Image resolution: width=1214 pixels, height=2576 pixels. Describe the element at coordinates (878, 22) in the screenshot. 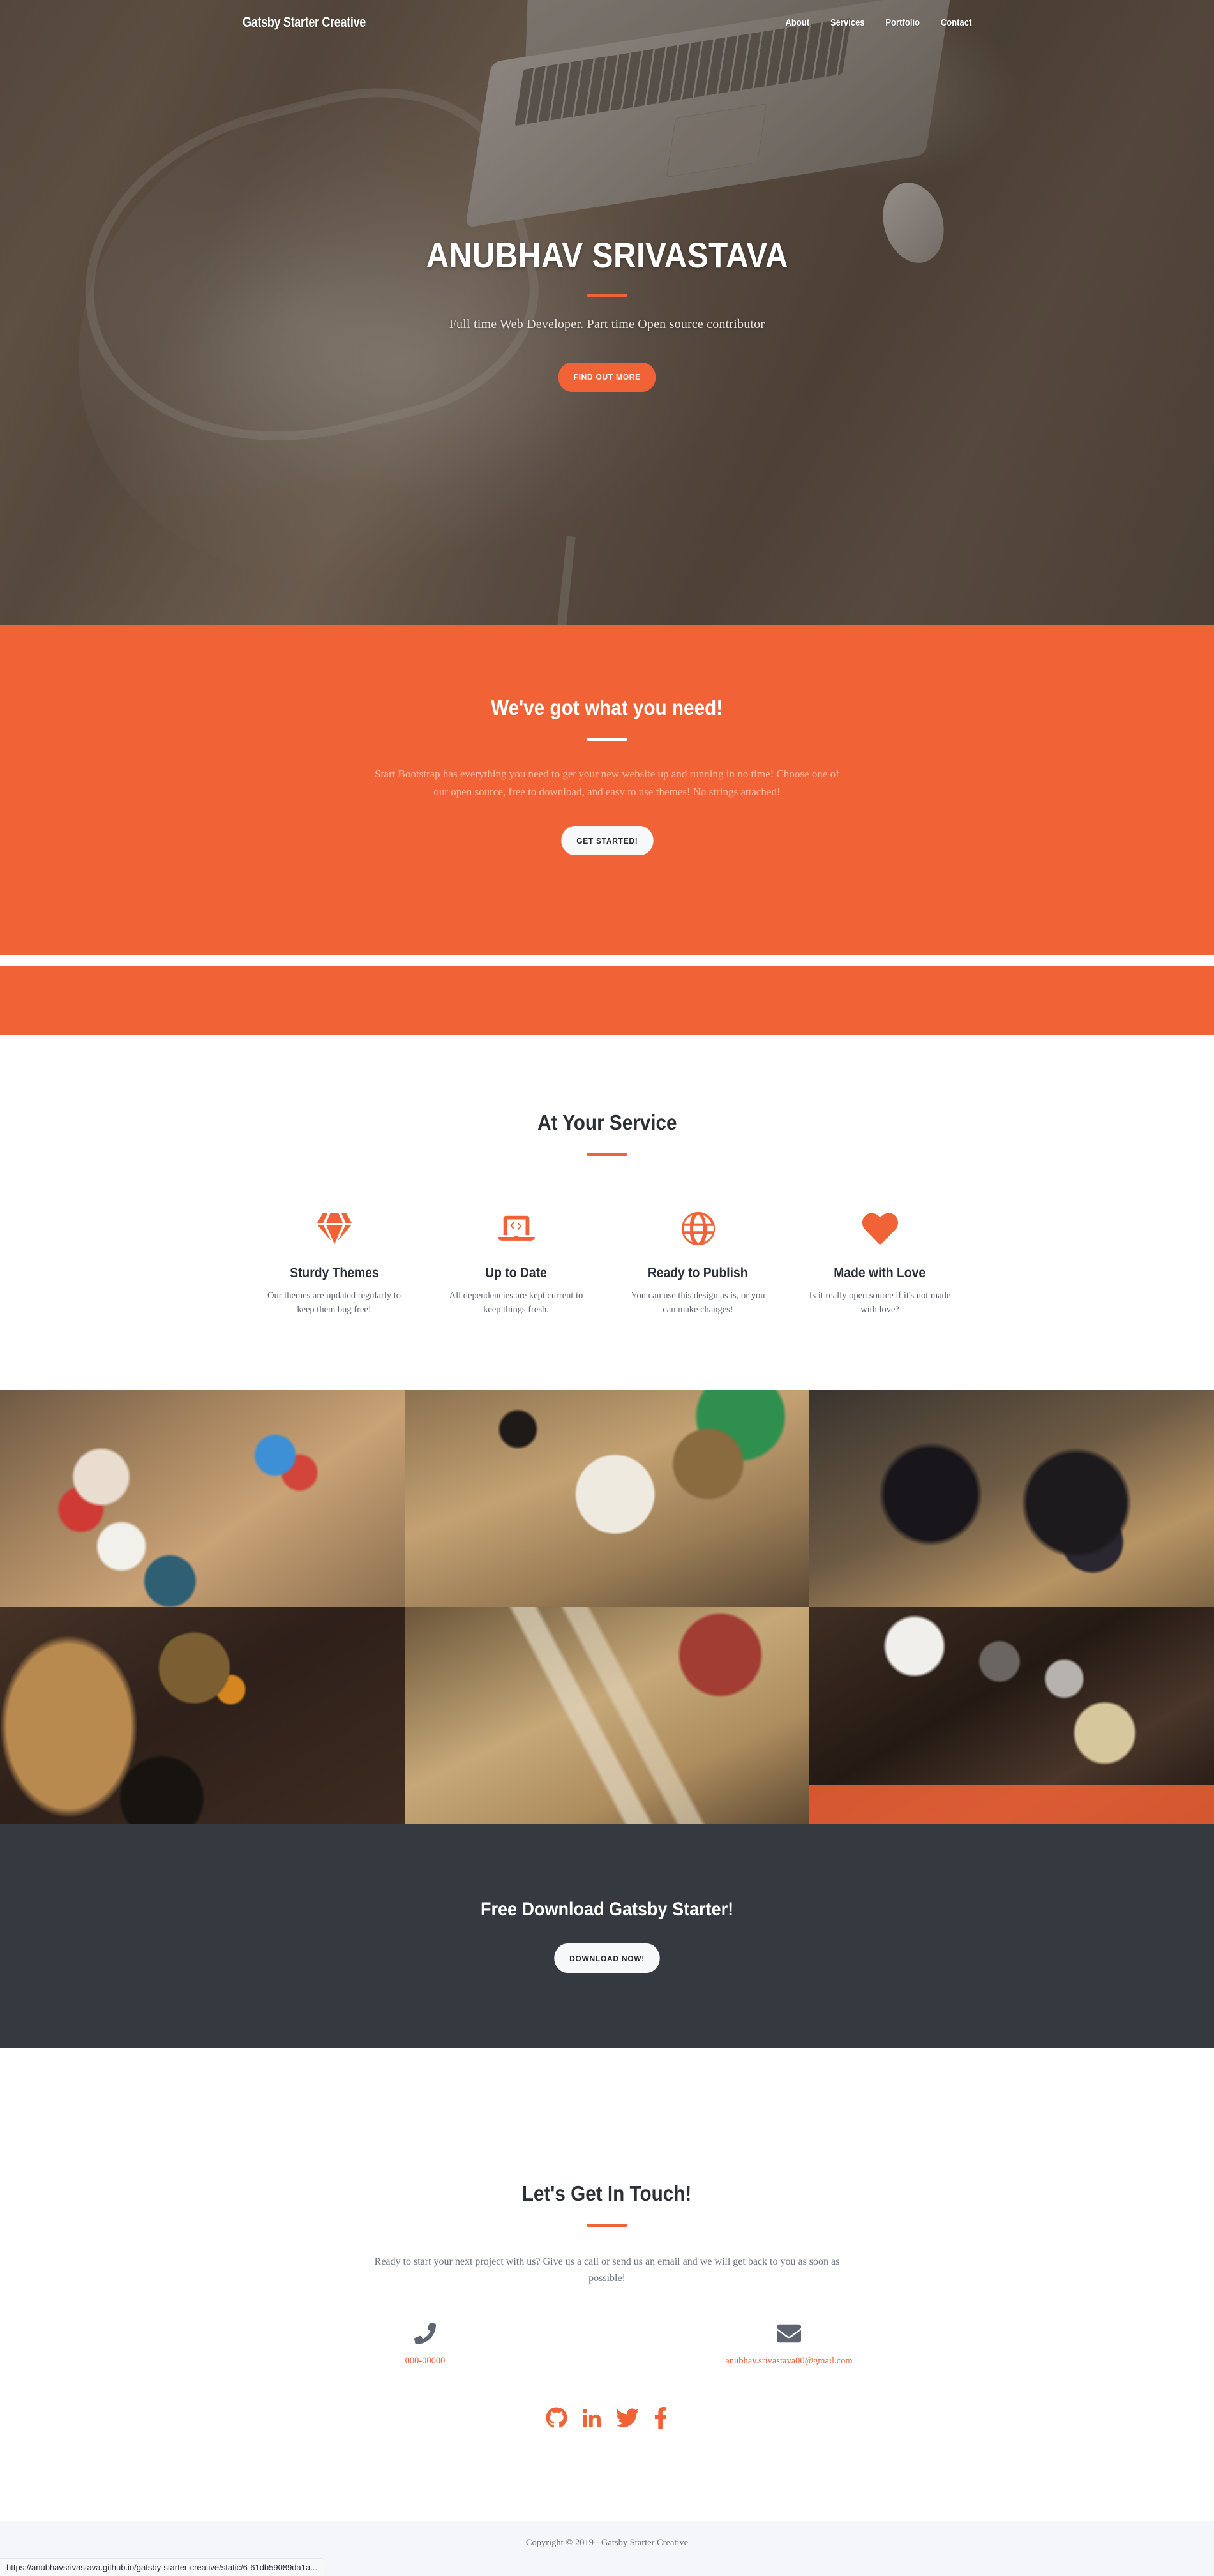

I see `nav-links: About Services Portfolio Contact` at that location.